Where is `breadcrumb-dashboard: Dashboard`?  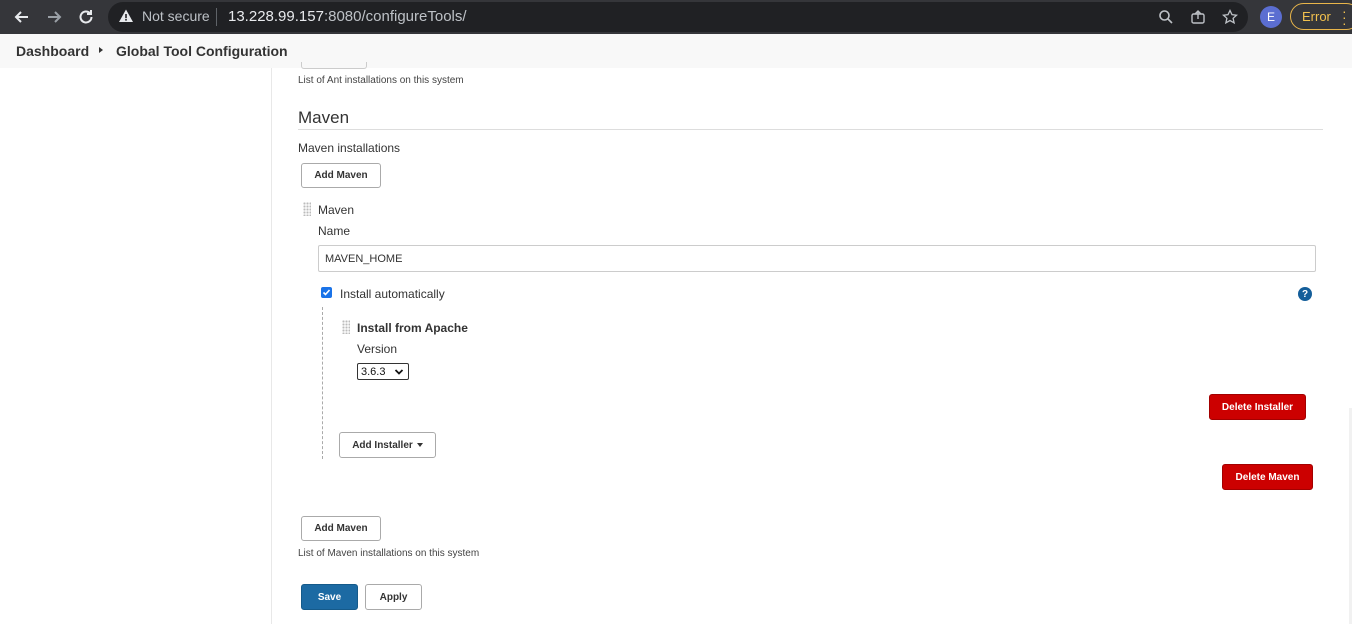
breadcrumb-dashboard: Dashboard is located at coordinates (52, 51).